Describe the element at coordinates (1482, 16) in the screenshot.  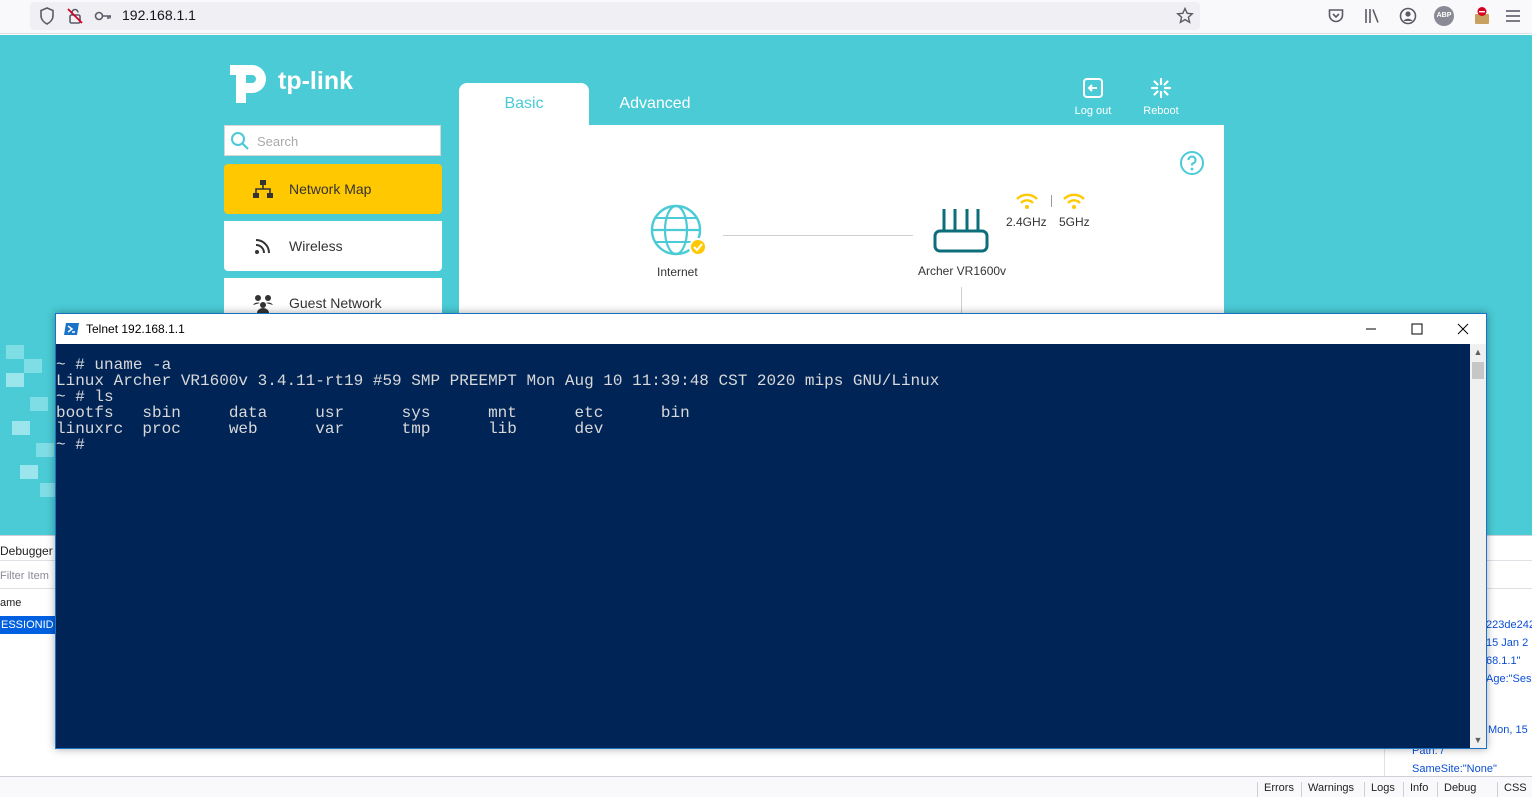
I see `extension-badge-icon` at that location.